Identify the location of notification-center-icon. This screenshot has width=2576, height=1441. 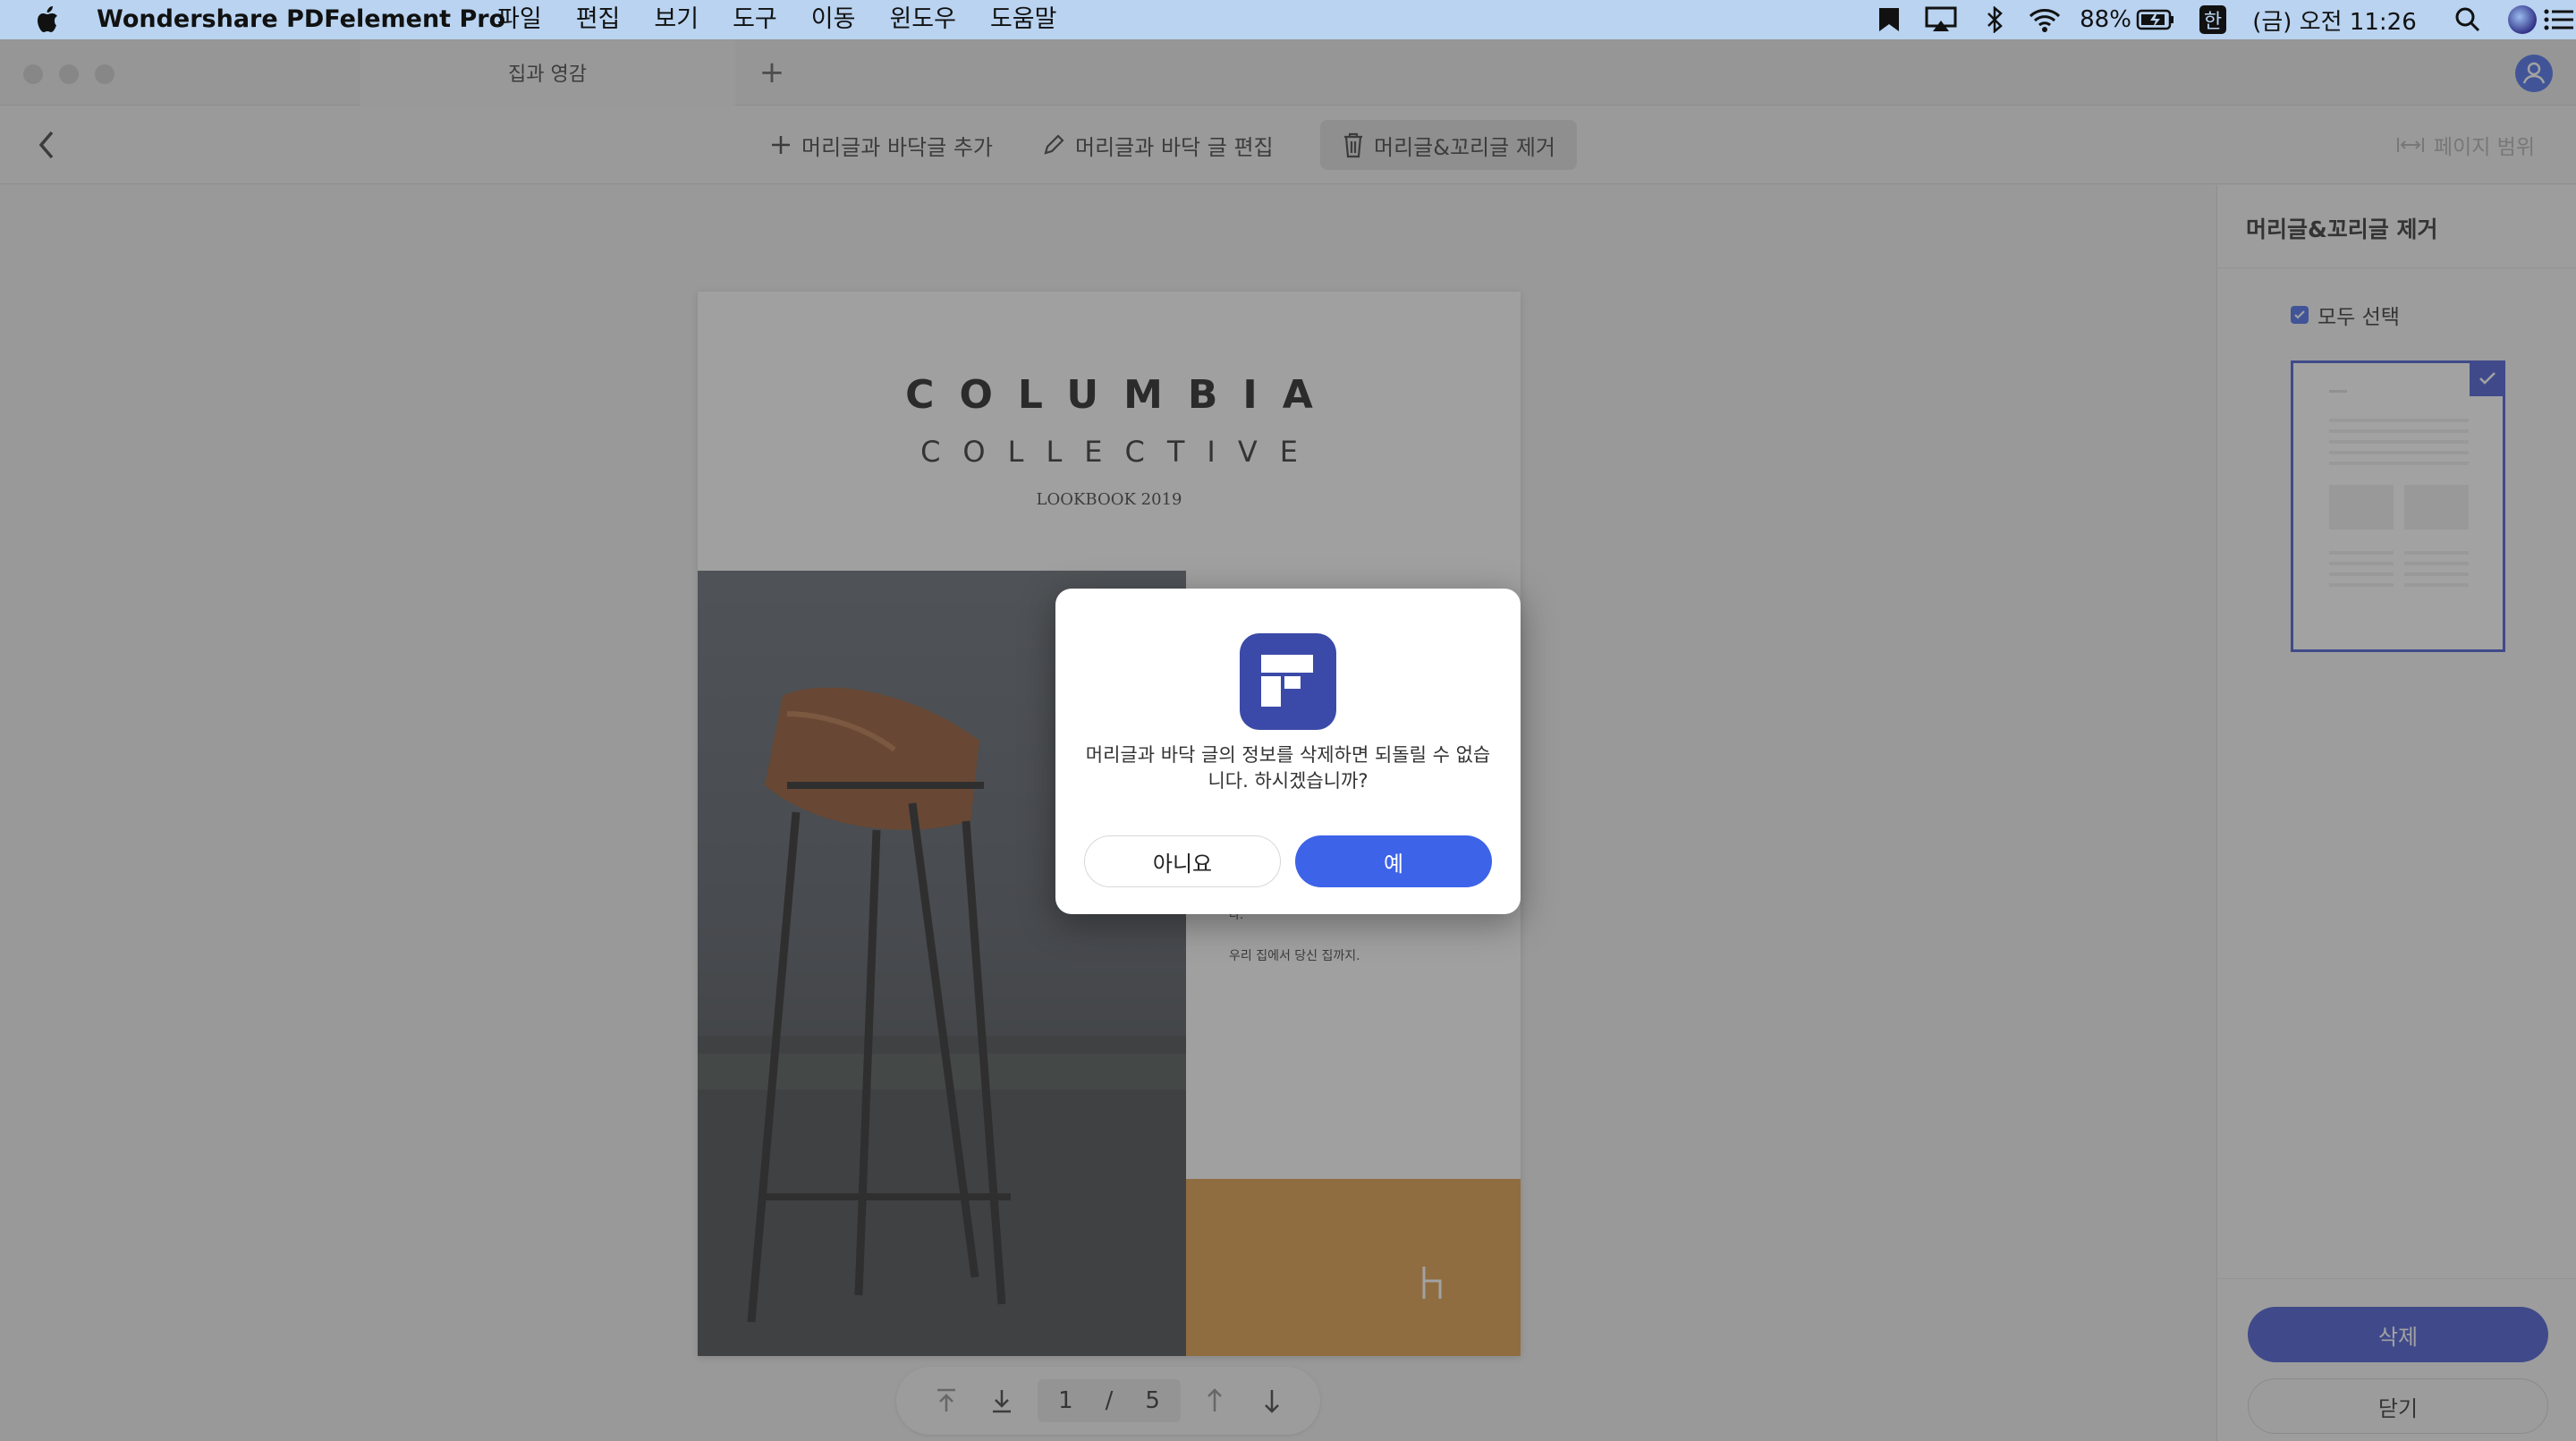
(2559, 19).